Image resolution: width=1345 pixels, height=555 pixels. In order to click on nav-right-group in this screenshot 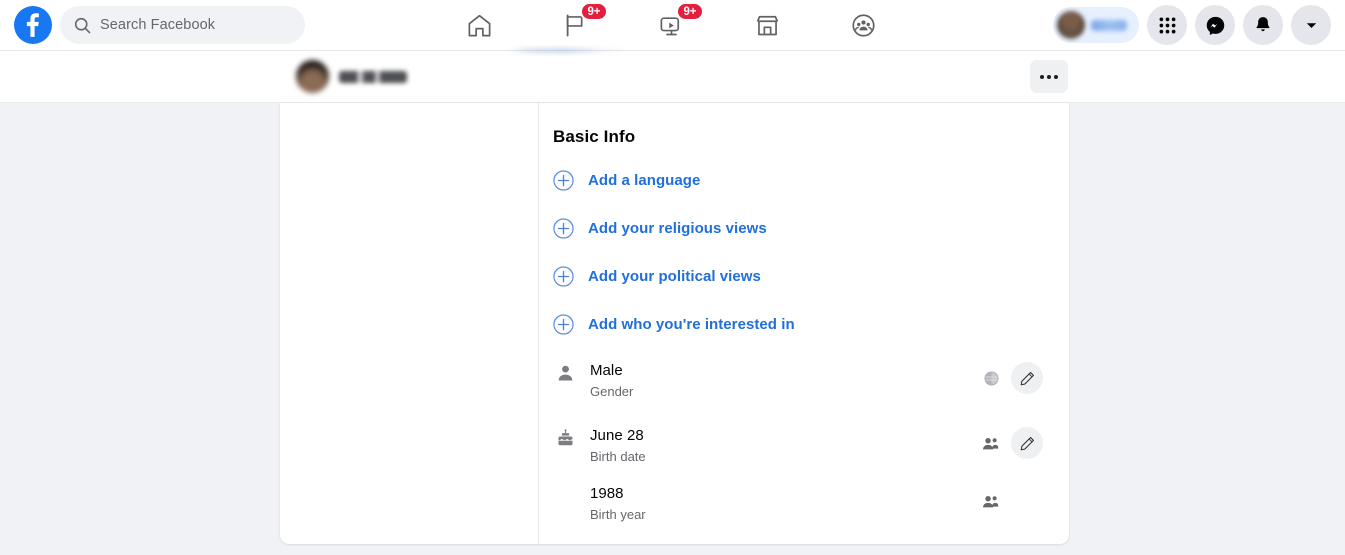, I will do `click(1199, 25)`.